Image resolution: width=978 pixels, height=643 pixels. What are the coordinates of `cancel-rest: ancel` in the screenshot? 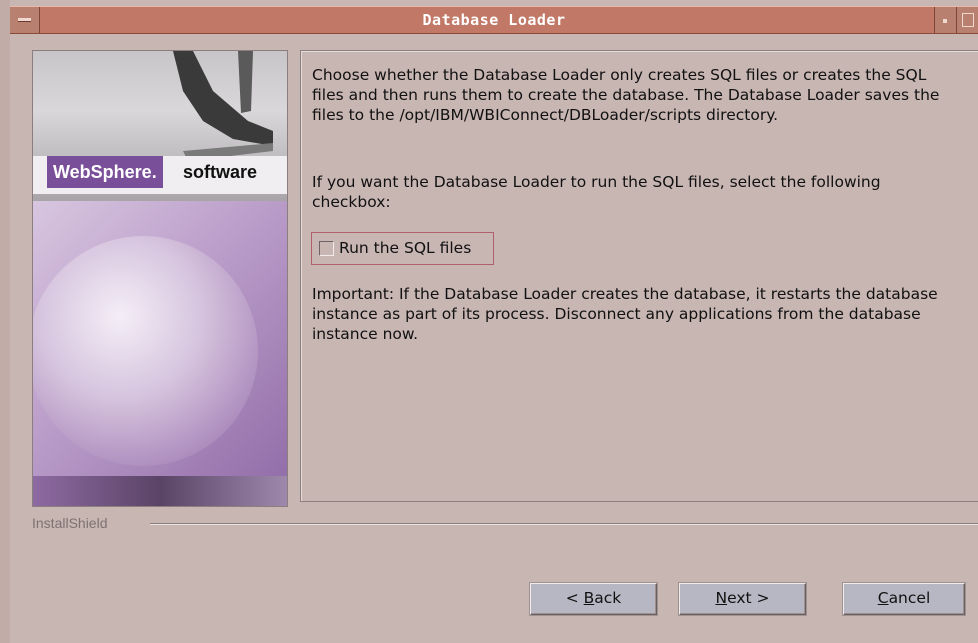 It's located at (909, 598).